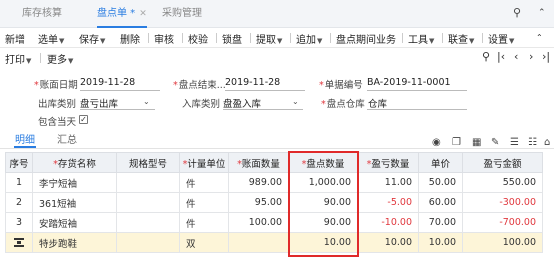 This screenshot has height=264, width=554. What do you see at coordinates (409, 82) in the screenshot?
I see `doc-no-field: BA-2019-11-0001` at bounding box center [409, 82].